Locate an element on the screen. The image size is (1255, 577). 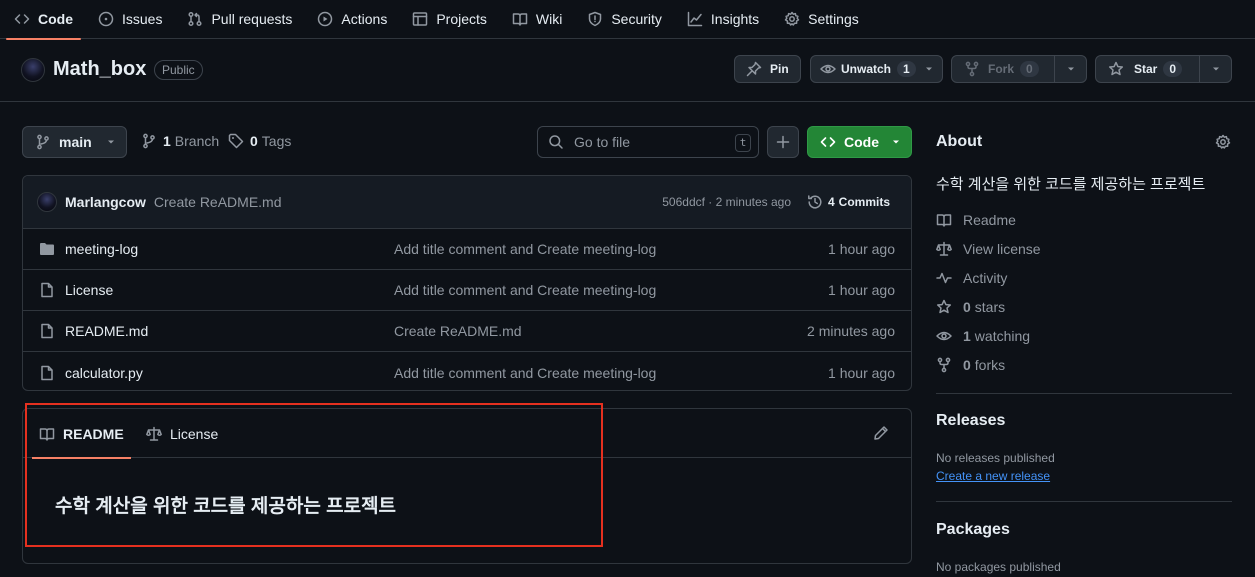
owner-avatar is located at coordinates (33, 70).